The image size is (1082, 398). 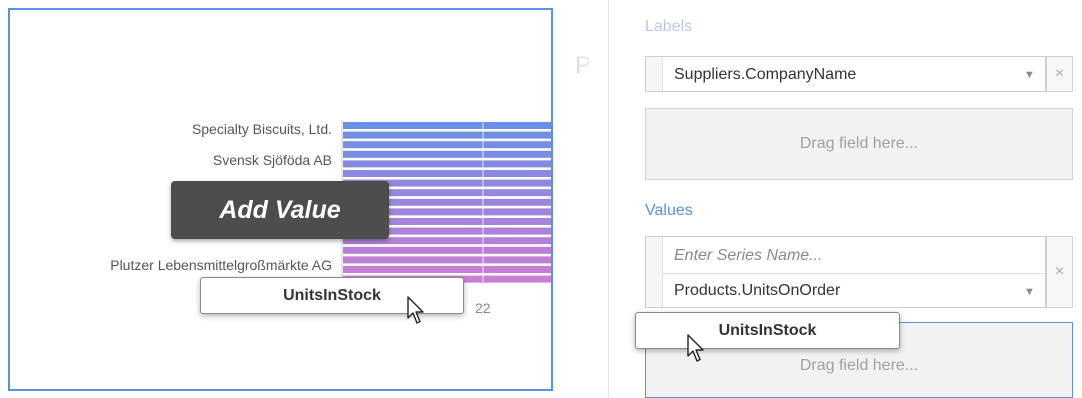 I want to click on remove-labels-field-button: ×, so click(x=1059, y=74).